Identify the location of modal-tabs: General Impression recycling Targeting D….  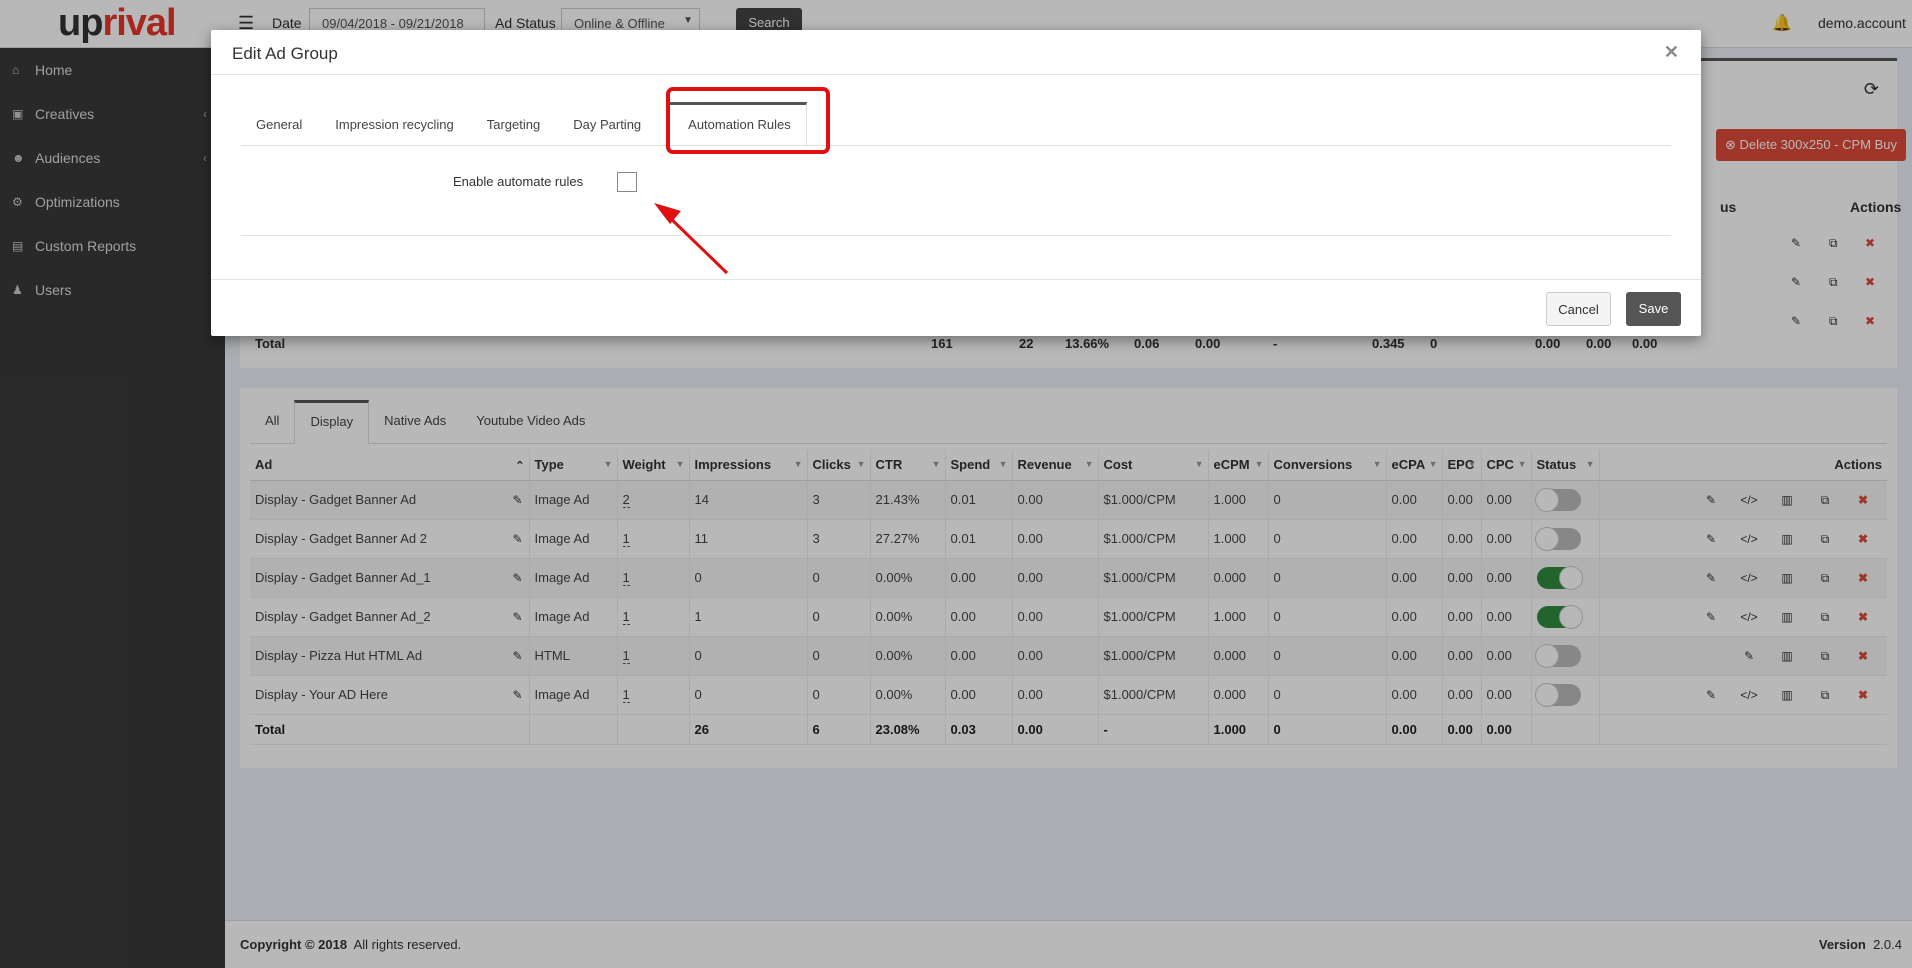
(956, 124).